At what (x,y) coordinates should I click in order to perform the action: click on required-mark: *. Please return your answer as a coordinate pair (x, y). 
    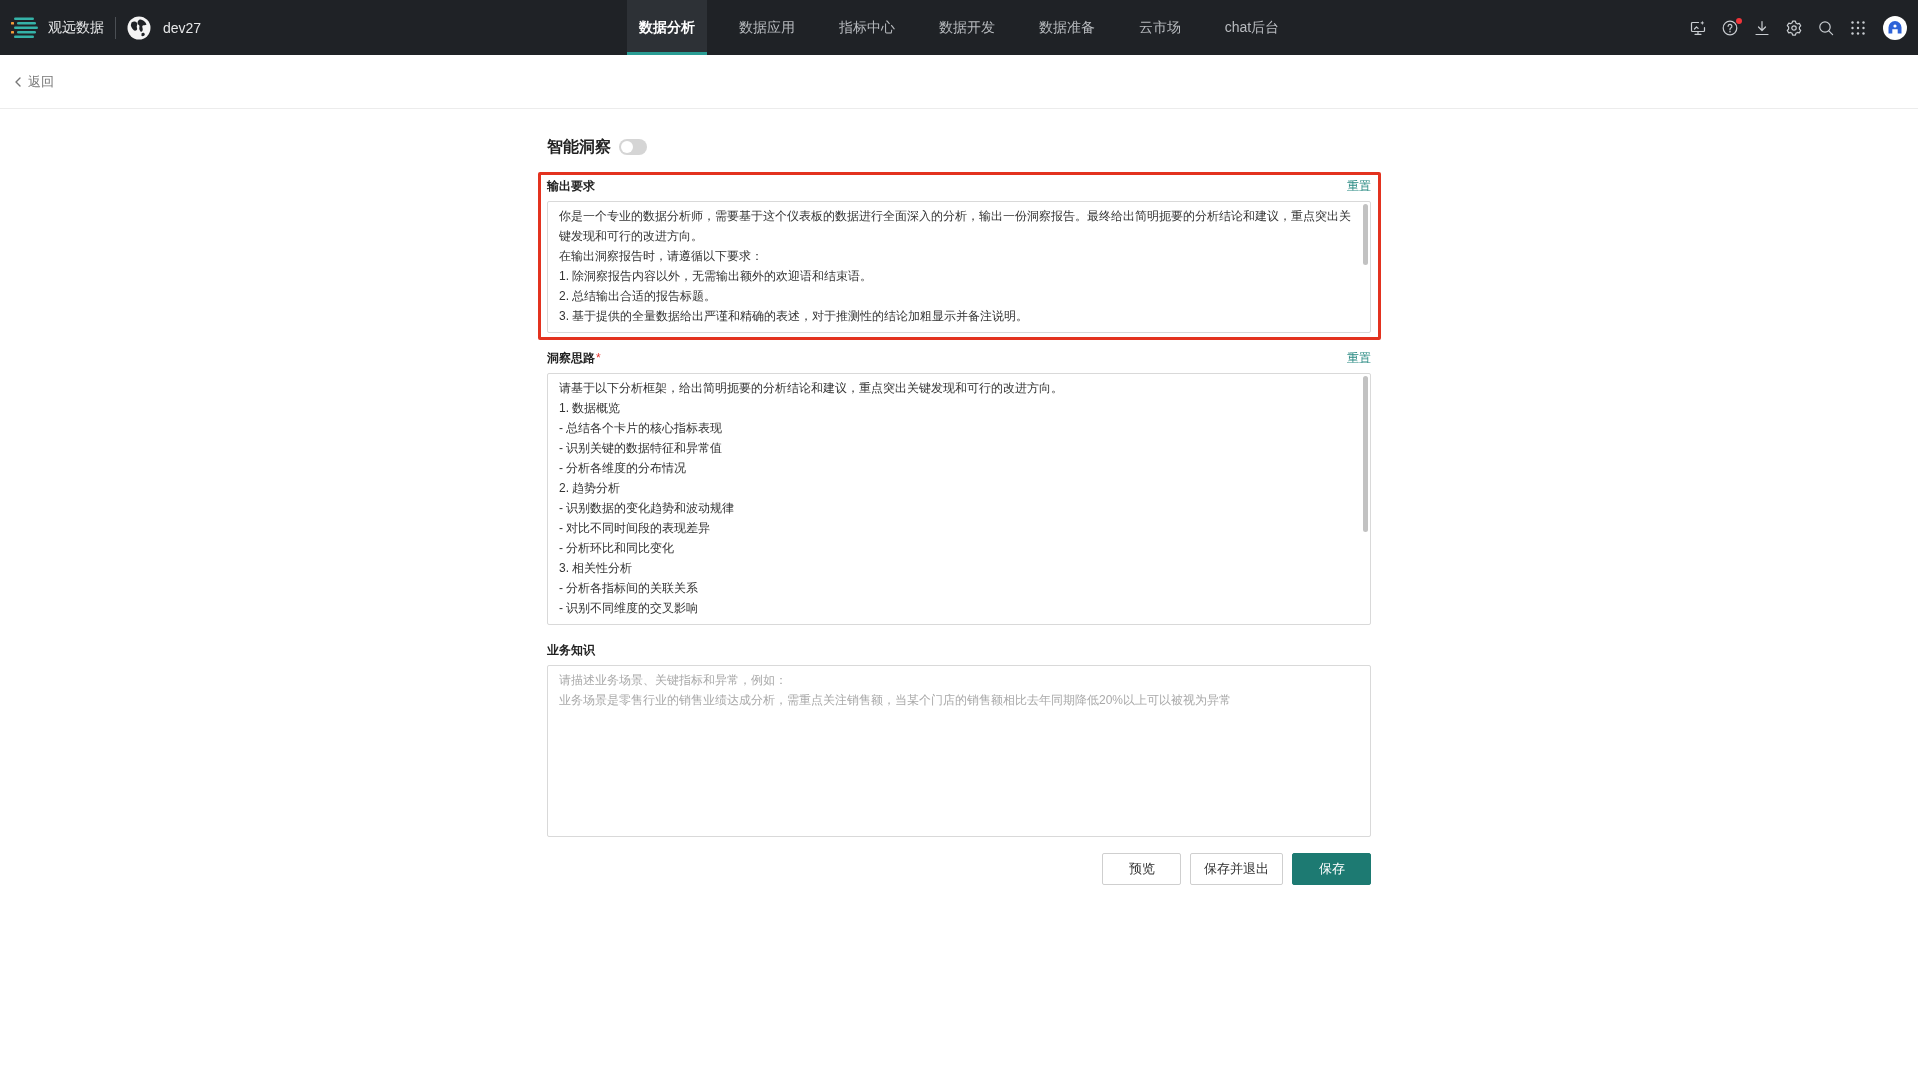
    Looking at the image, I should click on (598, 358).